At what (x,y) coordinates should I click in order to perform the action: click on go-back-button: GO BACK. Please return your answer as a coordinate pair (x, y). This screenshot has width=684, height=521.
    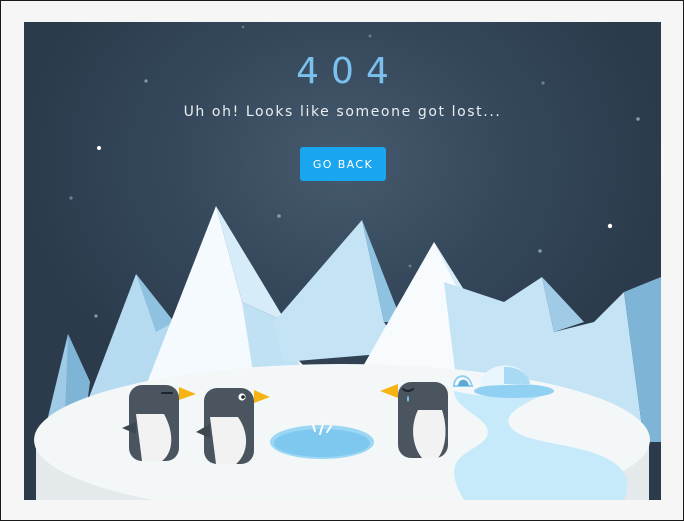
    Looking at the image, I should click on (343, 164).